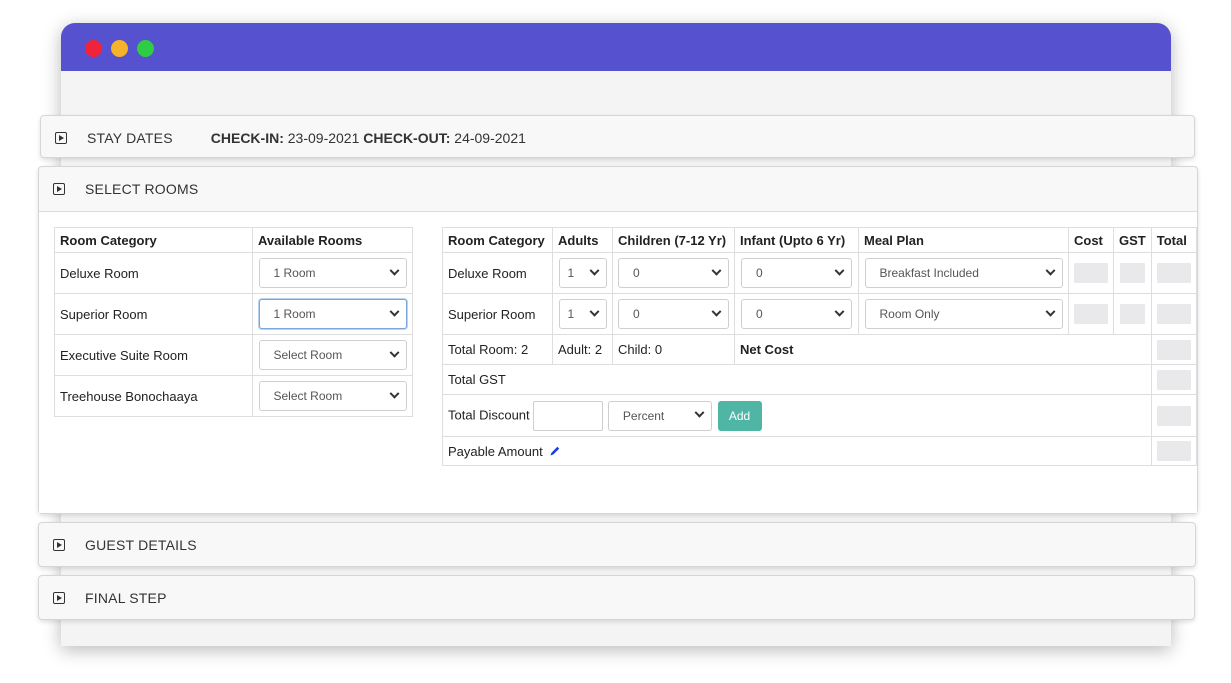  What do you see at coordinates (1173, 415) in the screenshot?
I see `discount-value` at bounding box center [1173, 415].